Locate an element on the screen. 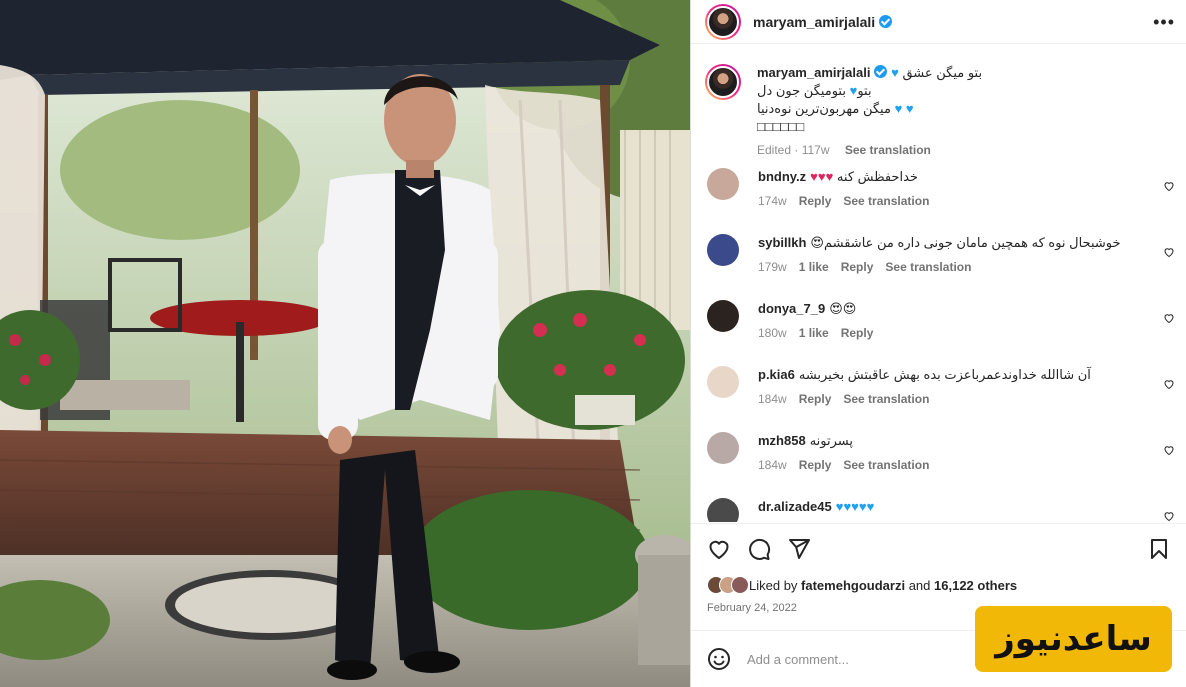 Image resolution: width=1186 pixels, height=687 pixels. watermark-text: ساعدنیوز is located at coordinates (1073, 639).